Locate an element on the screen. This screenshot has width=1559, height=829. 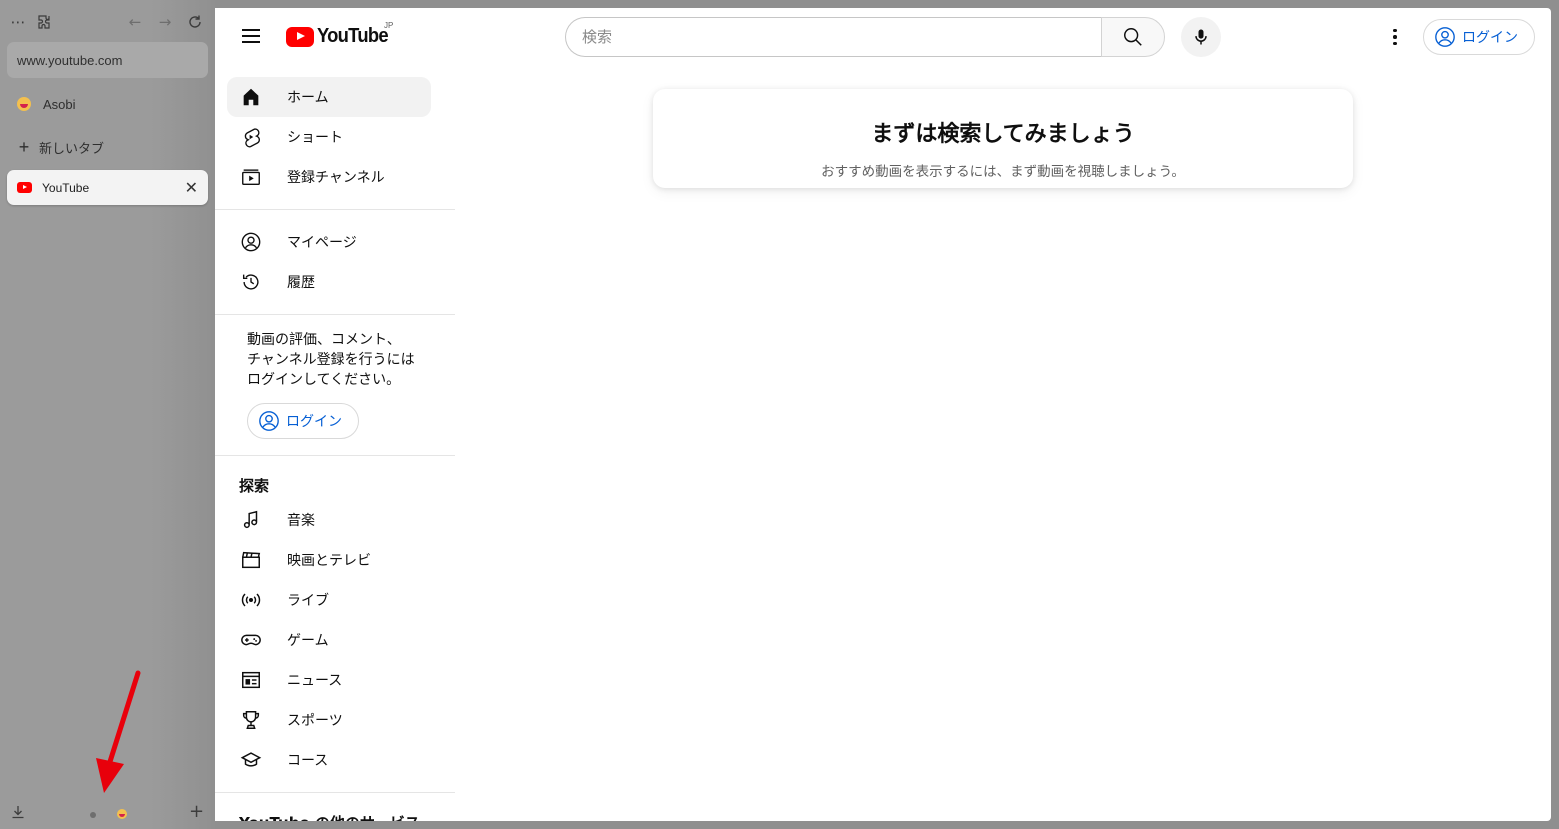
download-icon is located at coordinates (18, 814).